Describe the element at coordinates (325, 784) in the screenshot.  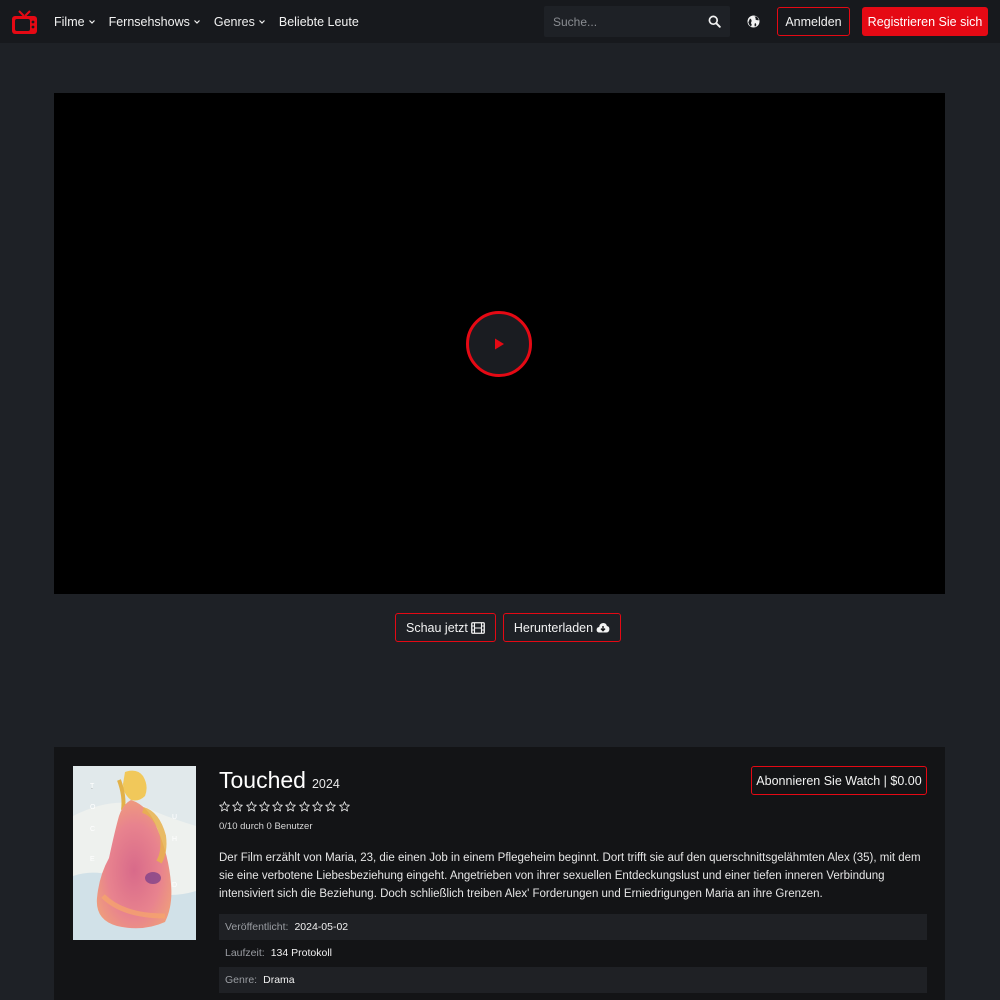
I see `movie-year: 2024` at that location.